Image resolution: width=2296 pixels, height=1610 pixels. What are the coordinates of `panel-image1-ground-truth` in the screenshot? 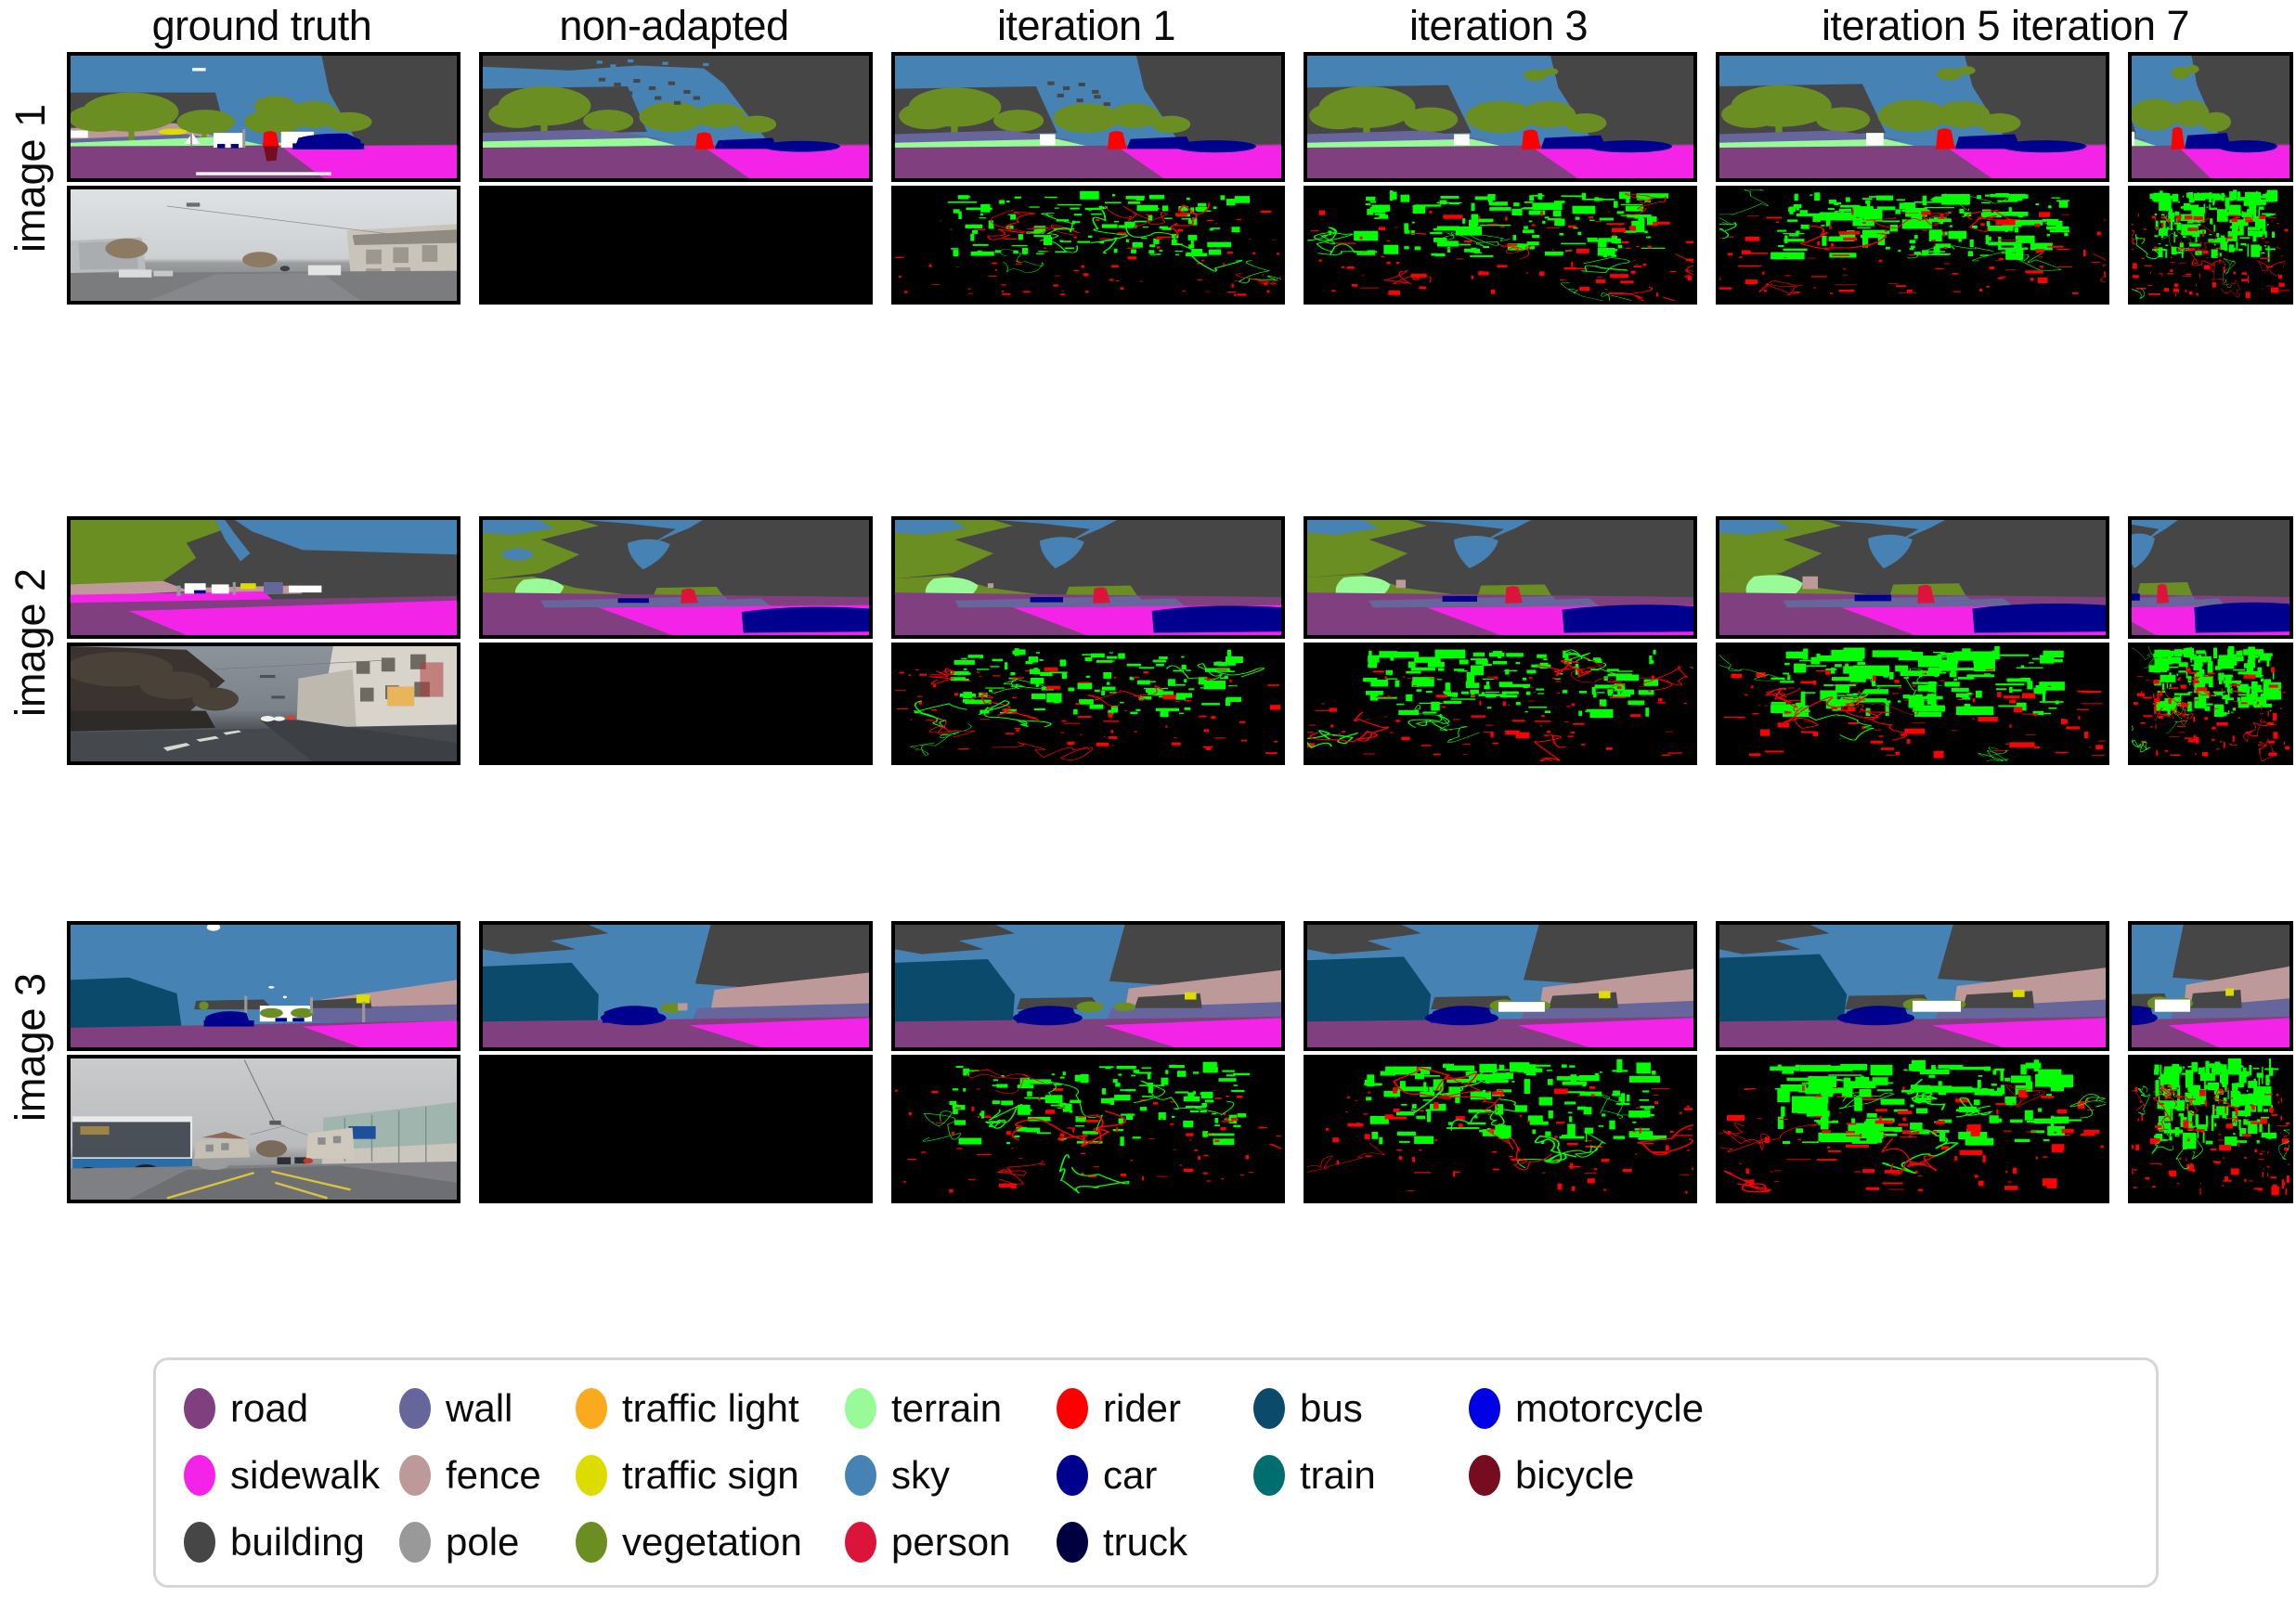 It's located at (263, 117).